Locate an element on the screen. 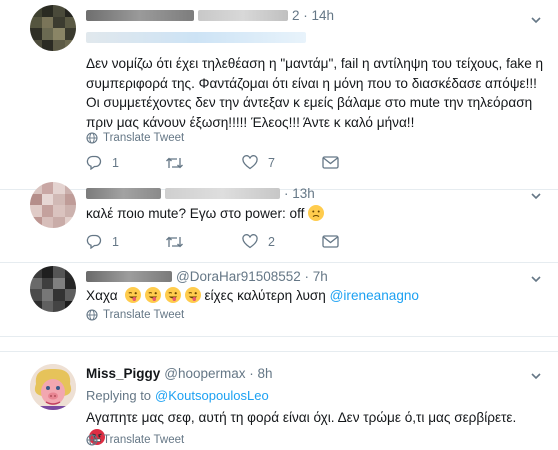  blurred-replying-to is located at coordinates (196, 37).